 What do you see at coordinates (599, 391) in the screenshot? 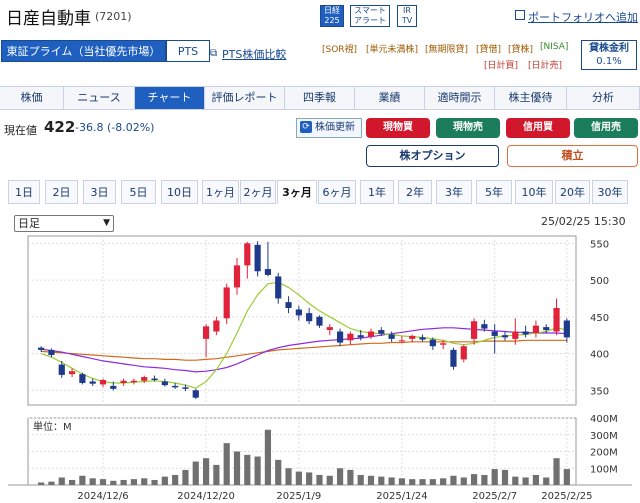
I see `price-tick-label: 350` at bounding box center [599, 391].